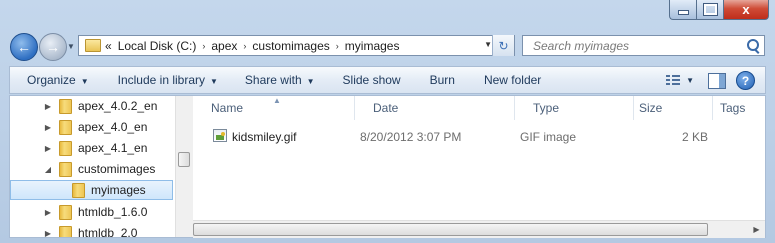 The height and width of the screenshot is (243, 775). I want to click on tree-item-label: apex_4.1_en, so click(113, 148).